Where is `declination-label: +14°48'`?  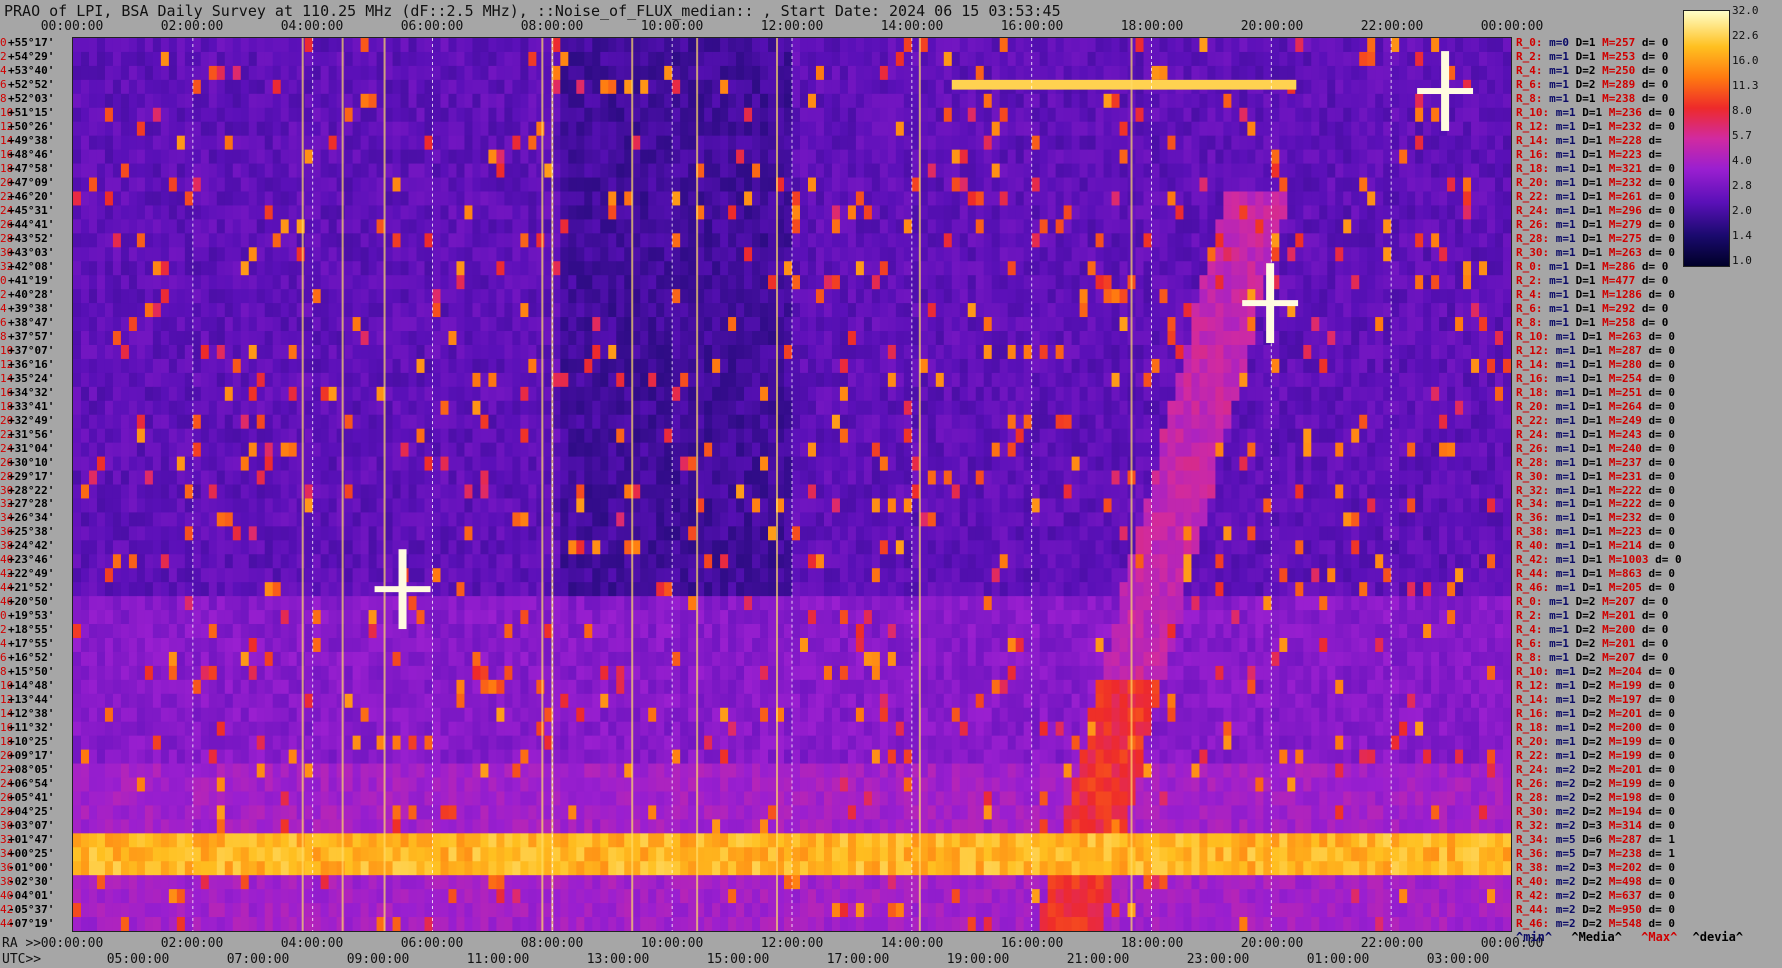
declination-label: +14°48' is located at coordinates (31, 686).